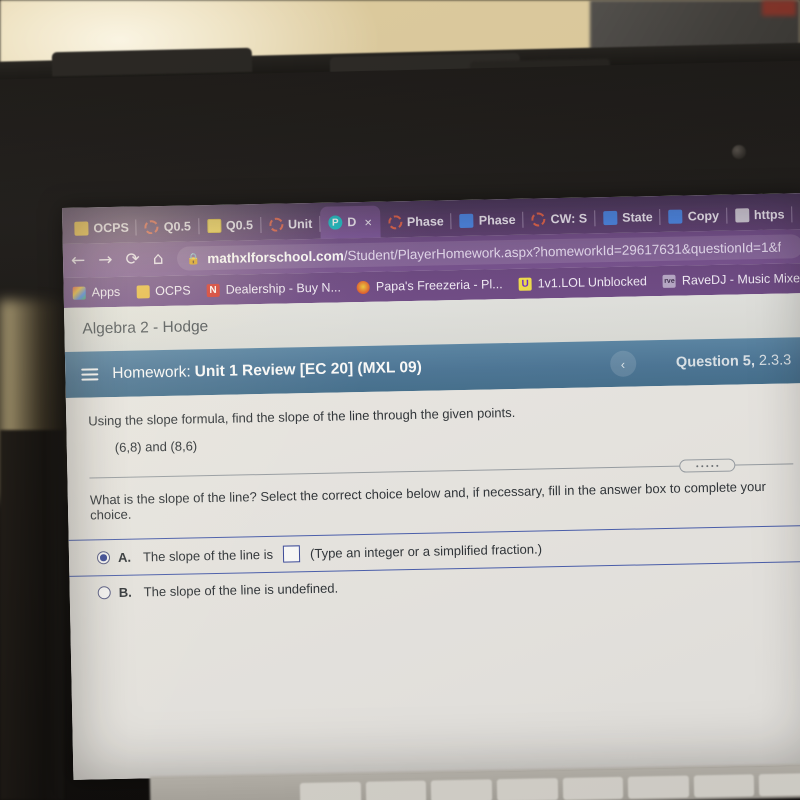 The height and width of the screenshot is (800, 800). Describe the element at coordinates (275, 256) in the screenshot. I see `url-domain: mathxlforschool.com` at that location.